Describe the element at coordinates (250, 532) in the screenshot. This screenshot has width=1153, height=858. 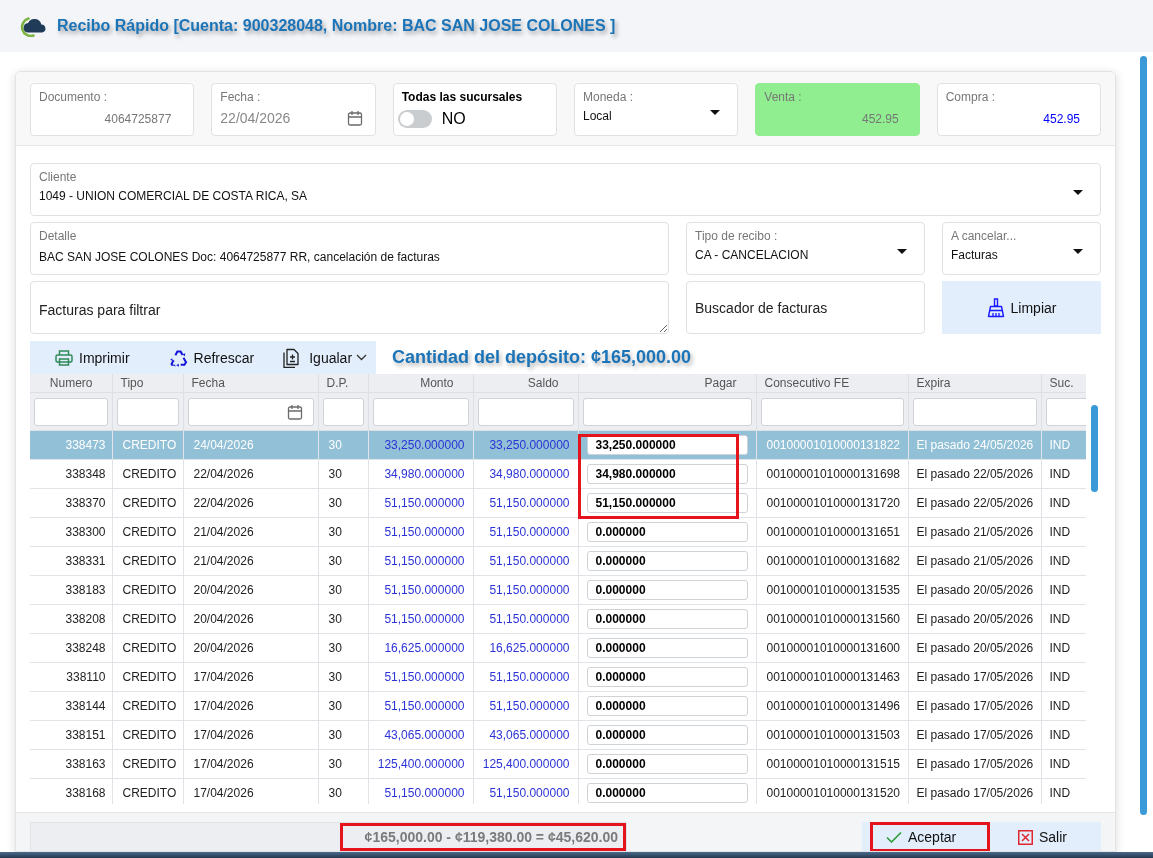
I see `table-cell: 21/04/2026` at that location.